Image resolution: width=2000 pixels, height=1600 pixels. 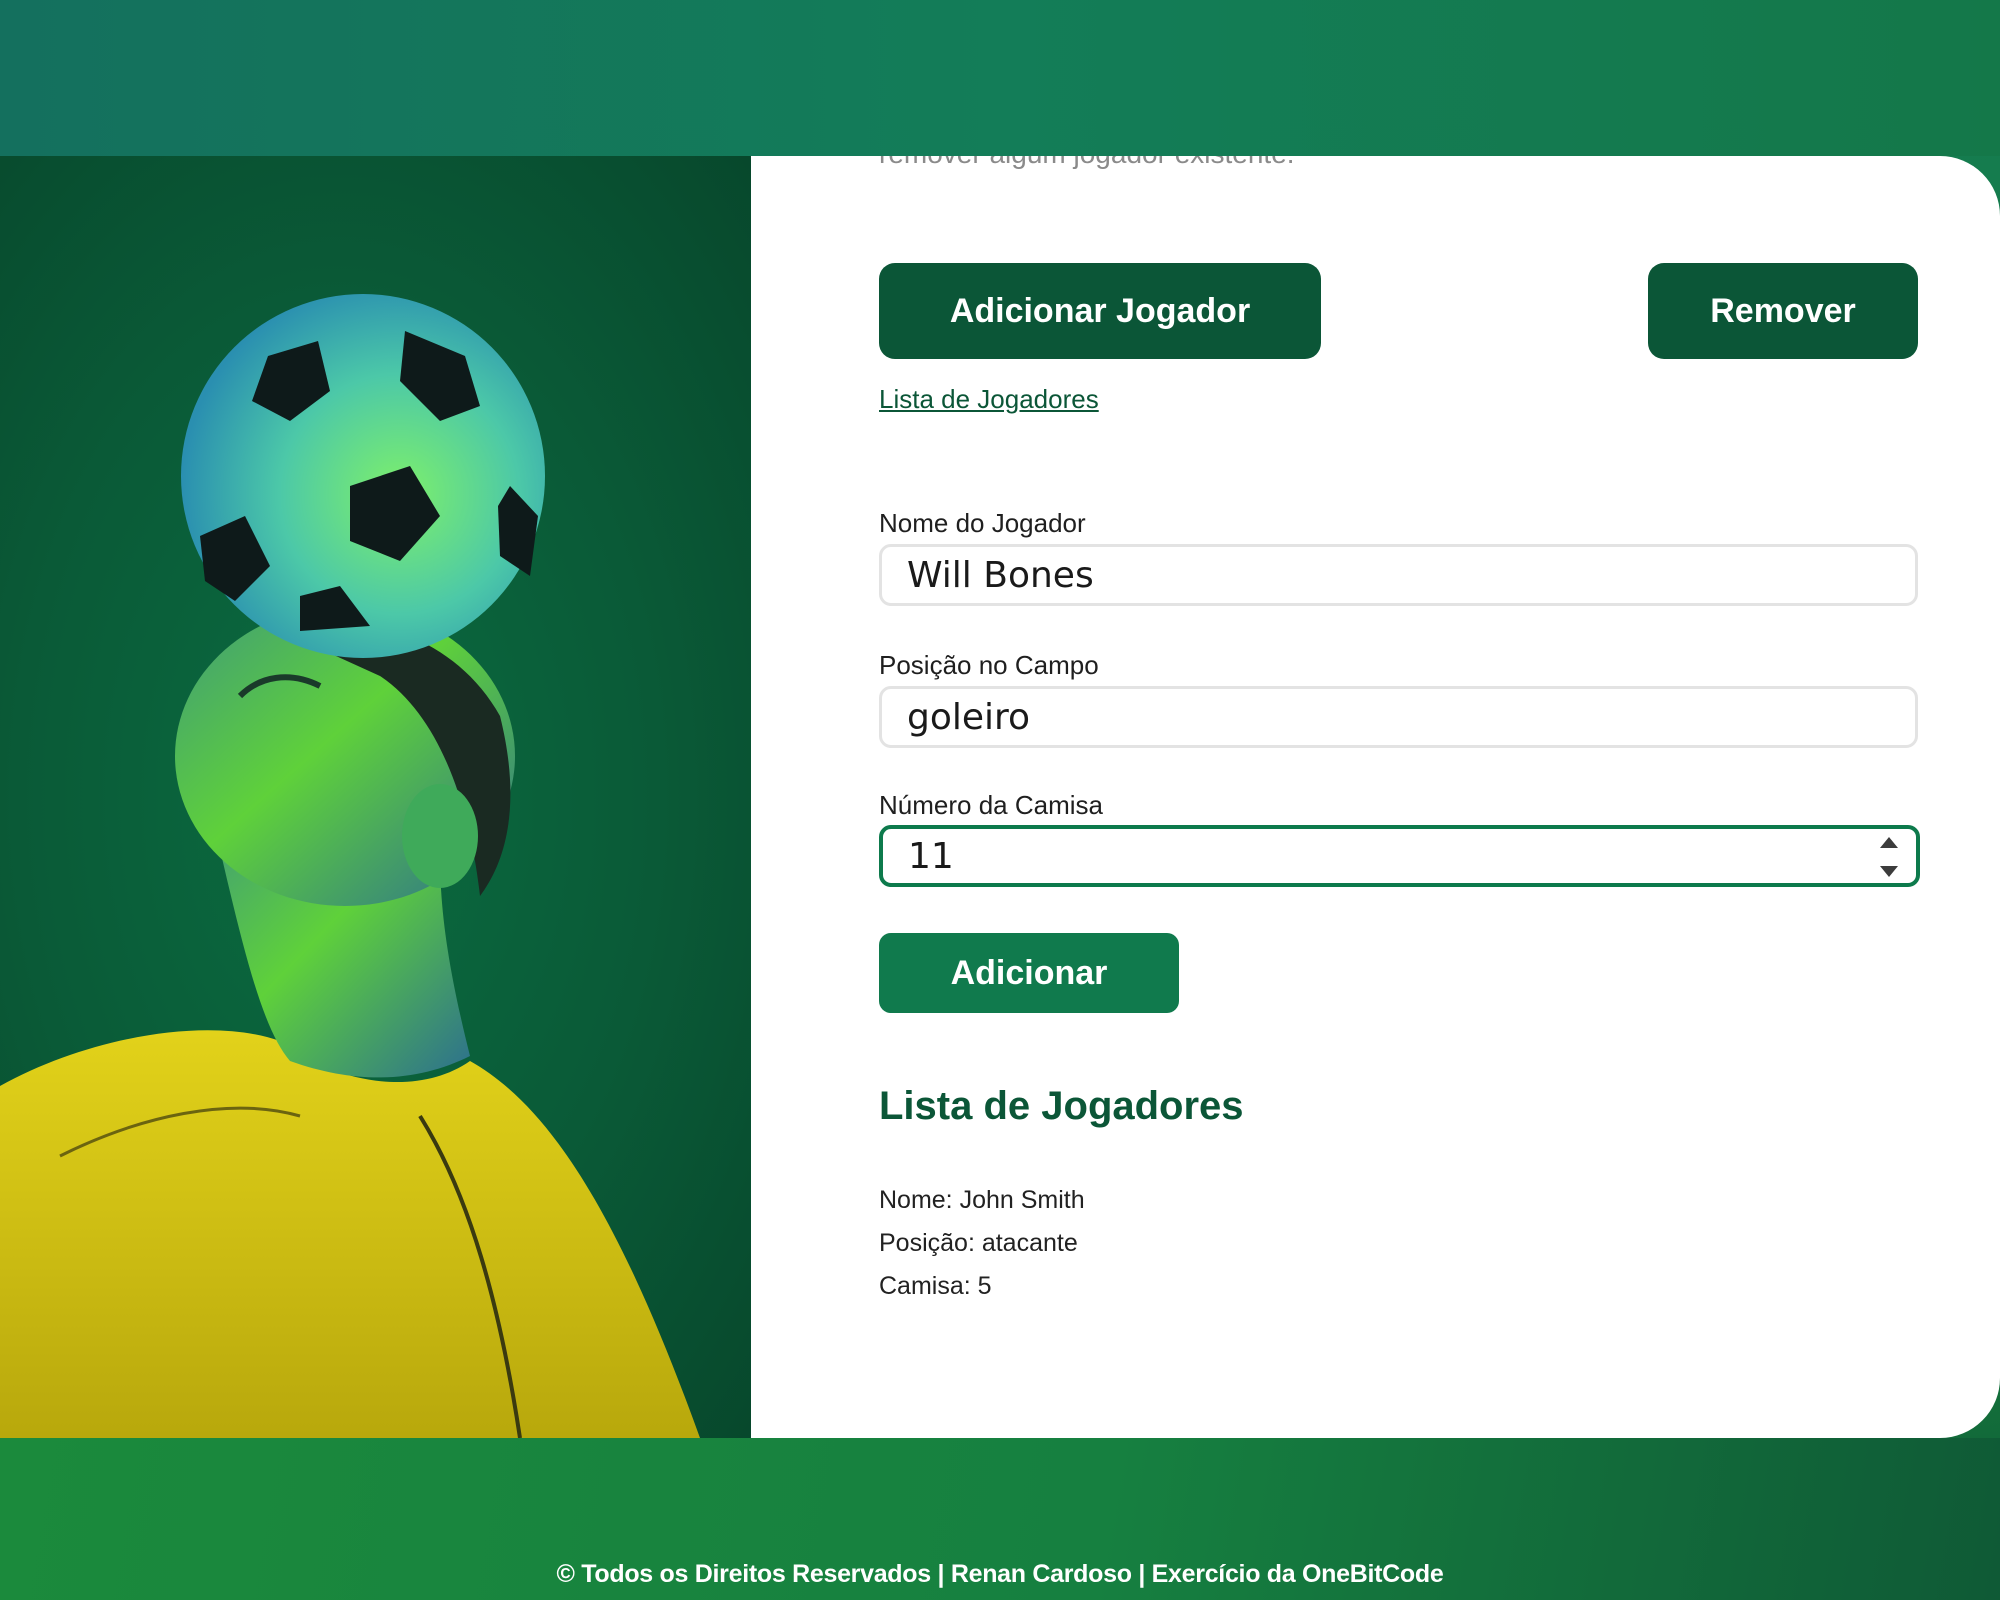 What do you see at coordinates (931, 856) in the screenshot?
I see `shirt-number-value: 11` at bounding box center [931, 856].